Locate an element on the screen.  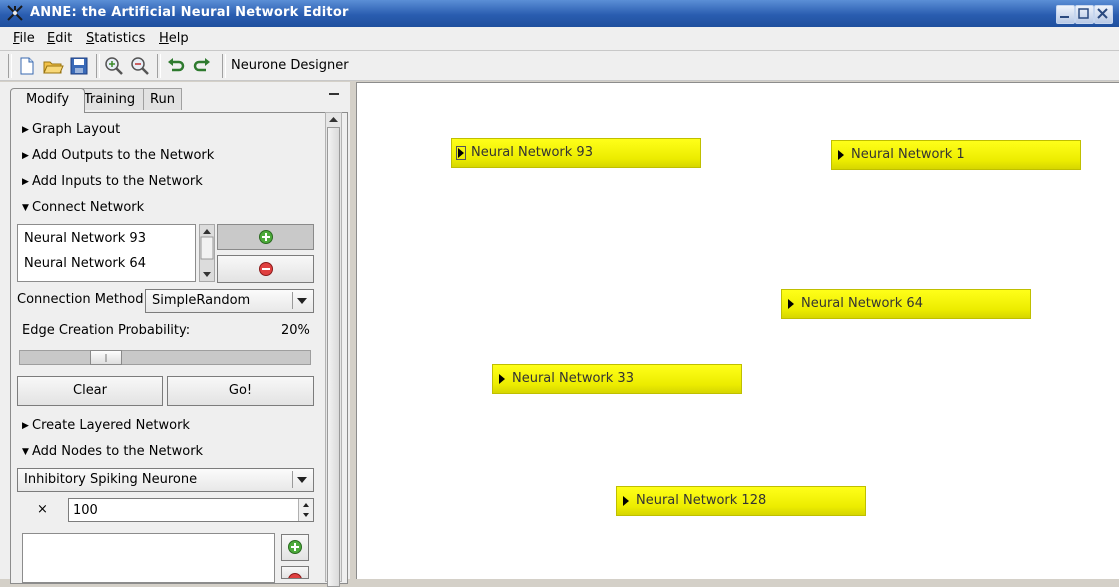
network-node: Neural Network 93 is located at coordinates (576, 153).